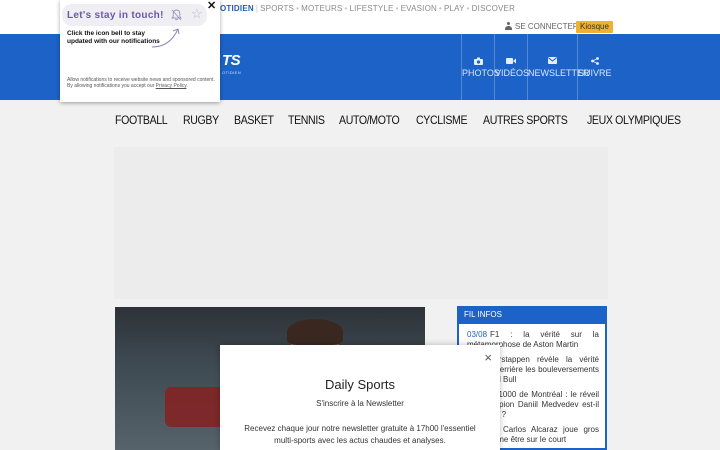 The width and height of the screenshot is (720, 450). Describe the element at coordinates (532, 315) in the screenshot. I see `fil-infos-title: FIL INFOS` at that location.